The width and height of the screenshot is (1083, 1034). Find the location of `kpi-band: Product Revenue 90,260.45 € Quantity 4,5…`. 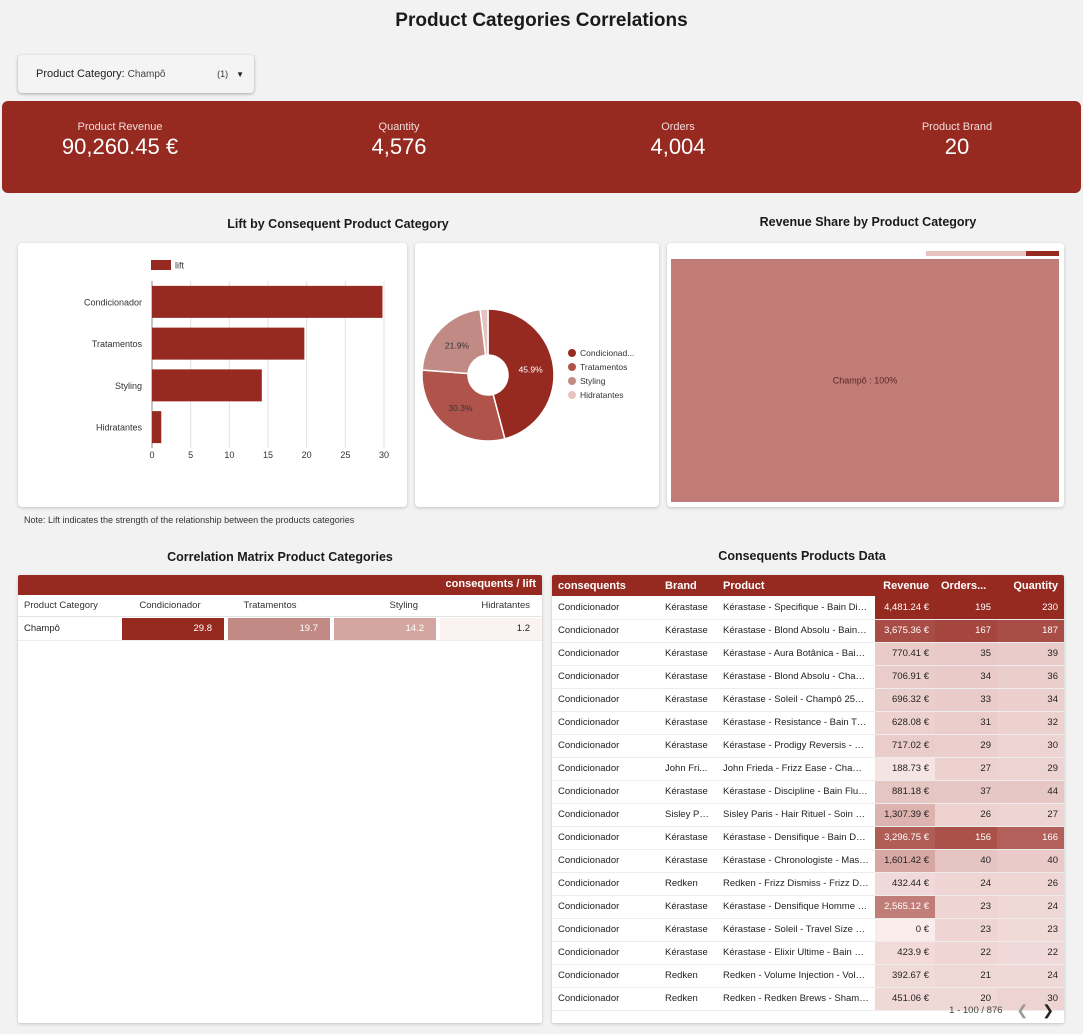

kpi-band: Product Revenue 90,260.45 € Quantity 4,5… is located at coordinates (541, 147).